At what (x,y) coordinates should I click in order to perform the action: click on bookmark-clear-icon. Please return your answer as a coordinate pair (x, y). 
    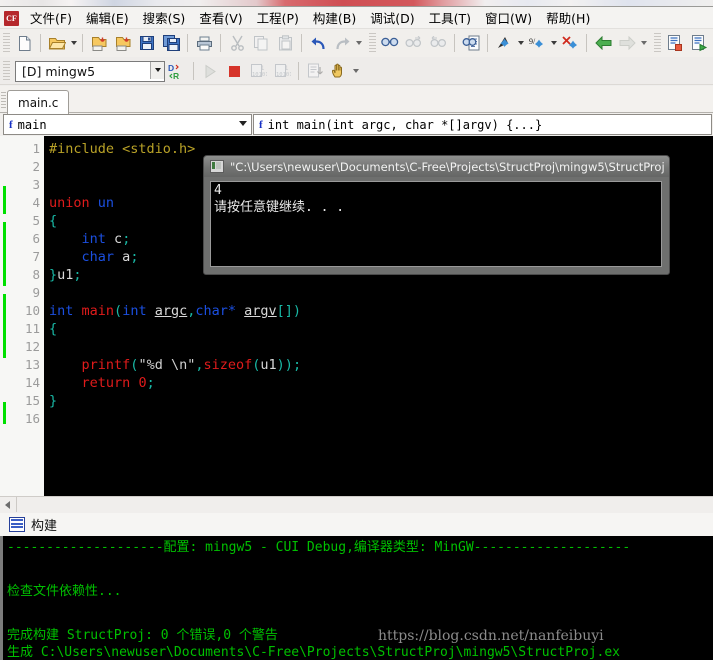
    Looking at the image, I should click on (570, 43).